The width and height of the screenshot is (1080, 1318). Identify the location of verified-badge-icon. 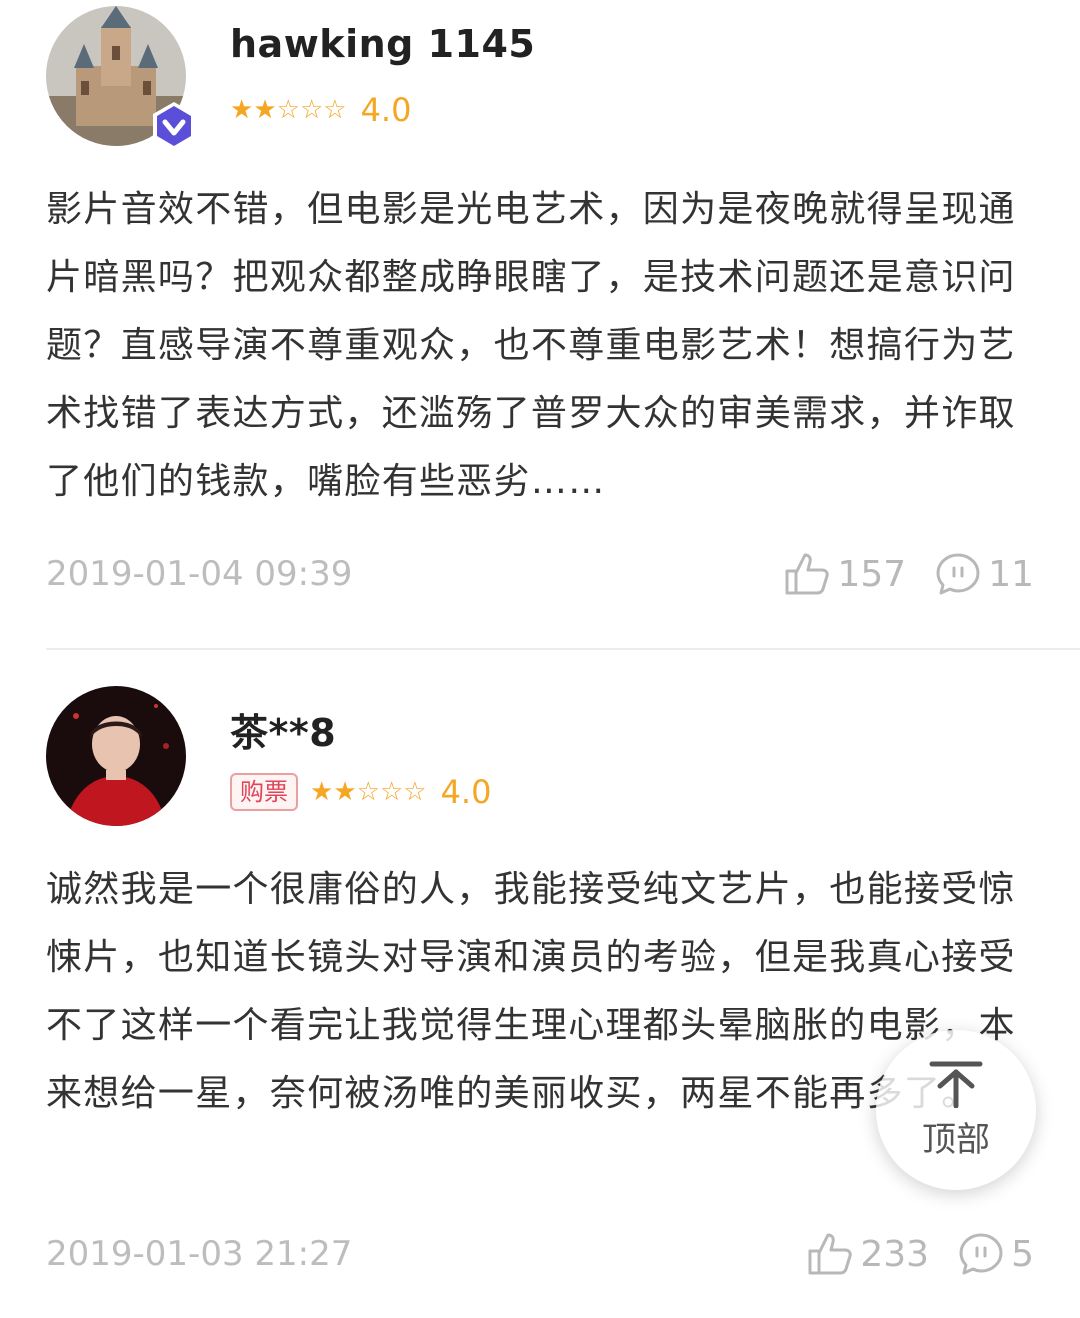
(174, 126).